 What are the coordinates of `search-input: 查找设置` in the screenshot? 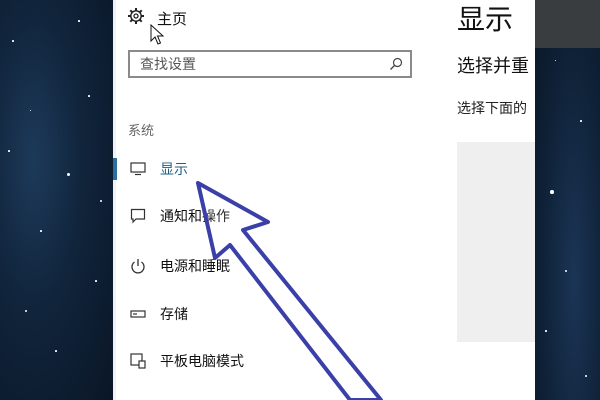 It's located at (270, 64).